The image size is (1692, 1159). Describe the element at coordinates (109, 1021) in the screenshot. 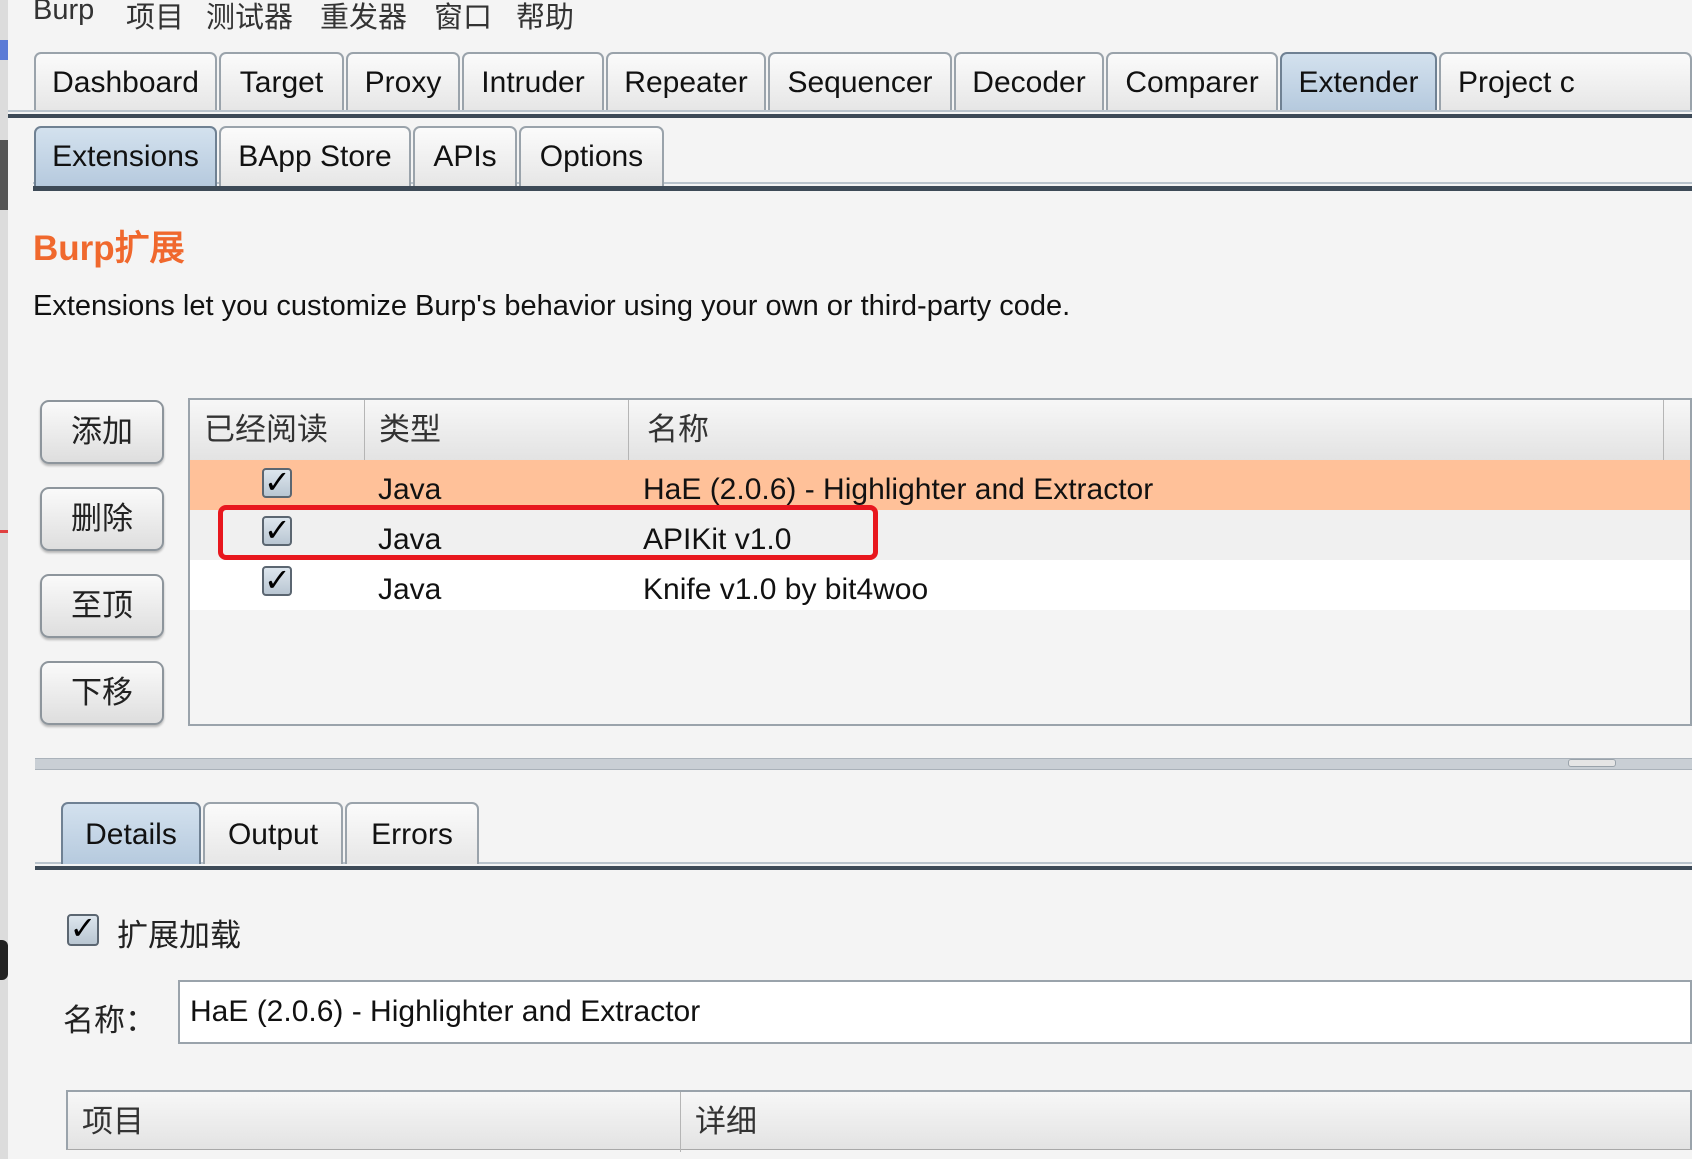

I see `name-label: 名称：` at that location.